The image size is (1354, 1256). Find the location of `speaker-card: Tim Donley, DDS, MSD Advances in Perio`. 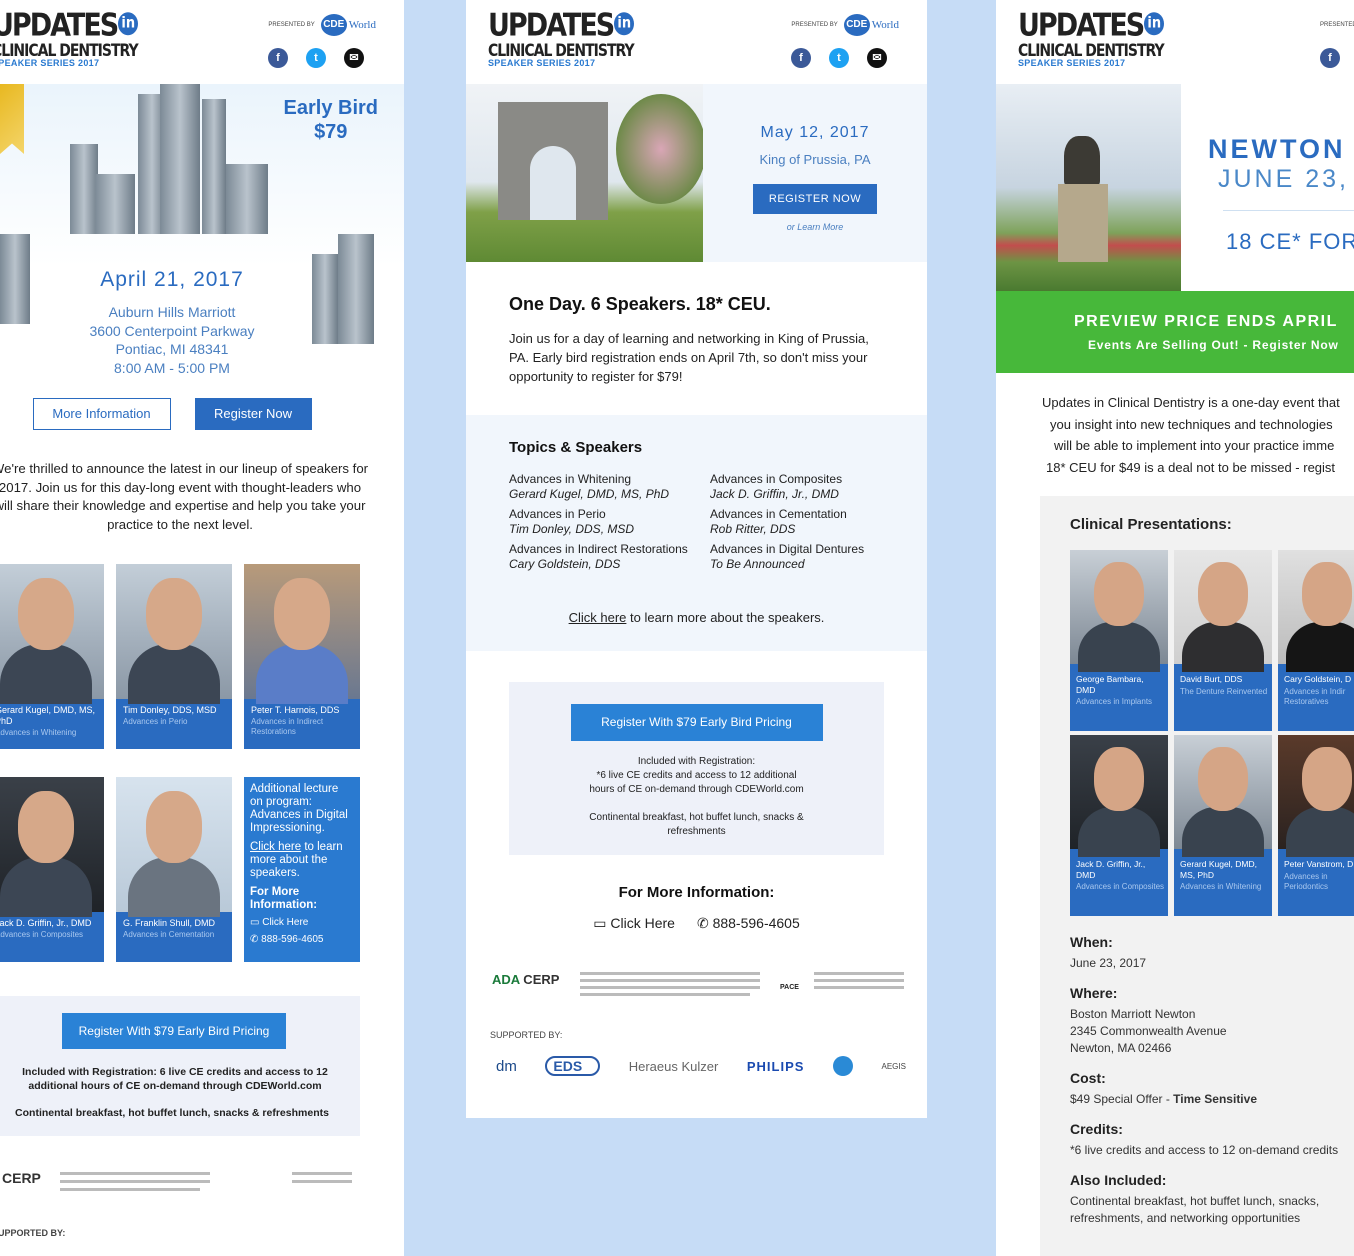

speaker-card: Tim Donley, DDS, MSD Advances in Perio is located at coordinates (174, 656).